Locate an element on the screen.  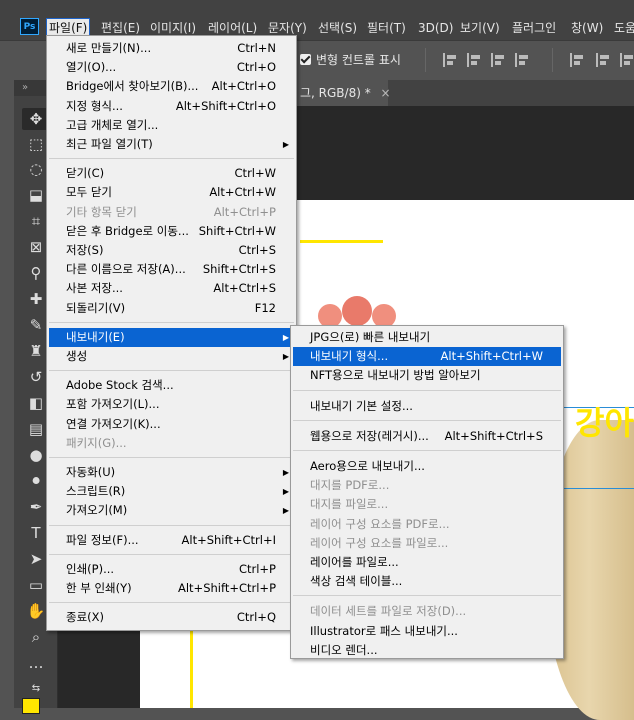
menu-item-shortcut: Alt+Shift+Ctrl+S is located at coordinates (493, 435).